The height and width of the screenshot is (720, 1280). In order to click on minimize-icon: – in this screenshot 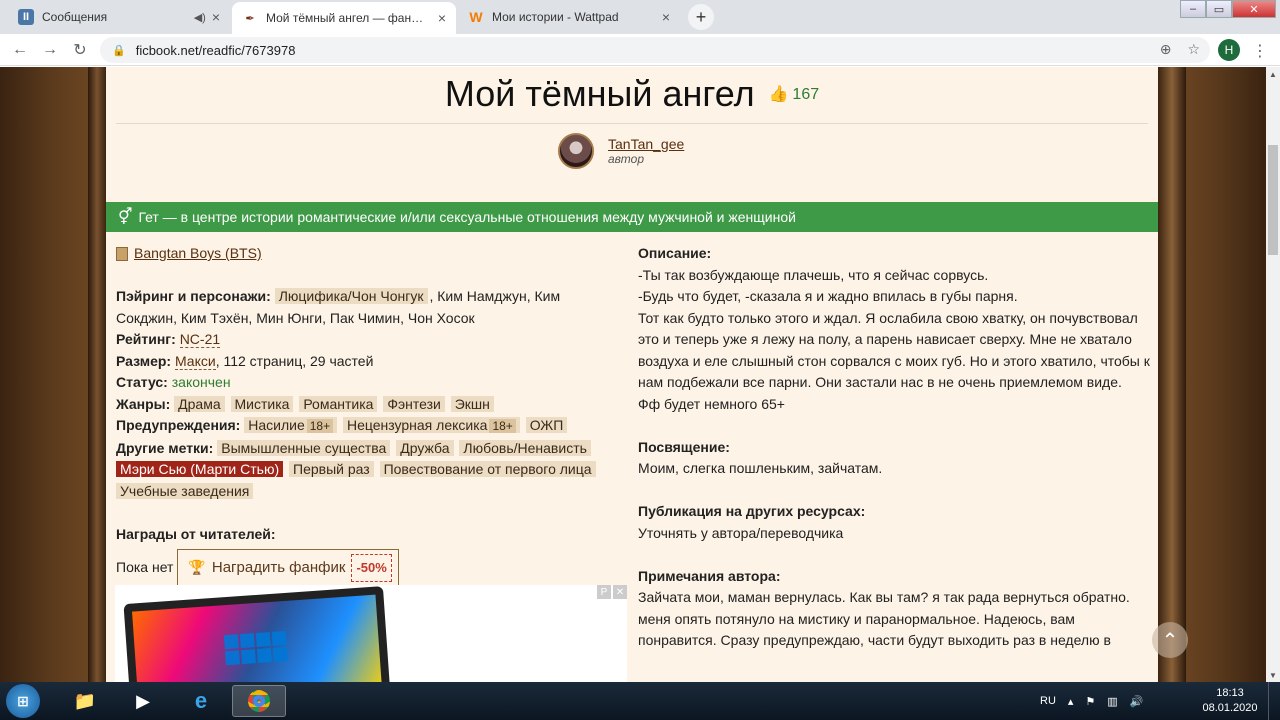, I will do `click(1193, 9)`.